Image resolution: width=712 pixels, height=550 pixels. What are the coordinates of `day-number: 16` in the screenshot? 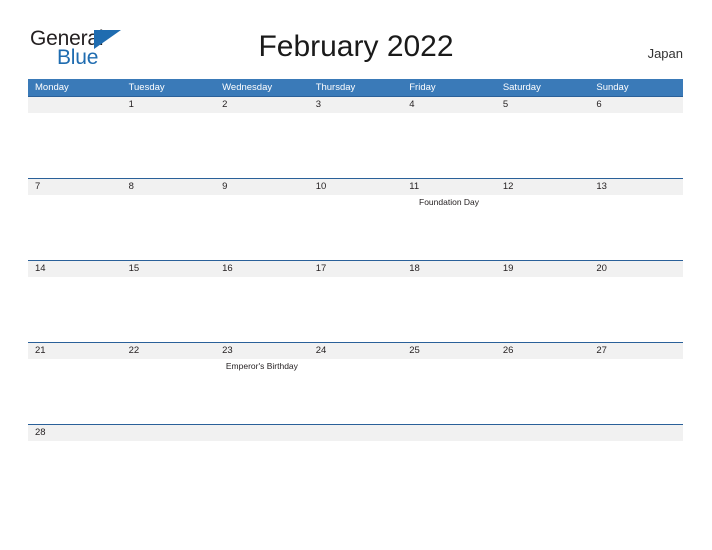 It's located at (227, 268).